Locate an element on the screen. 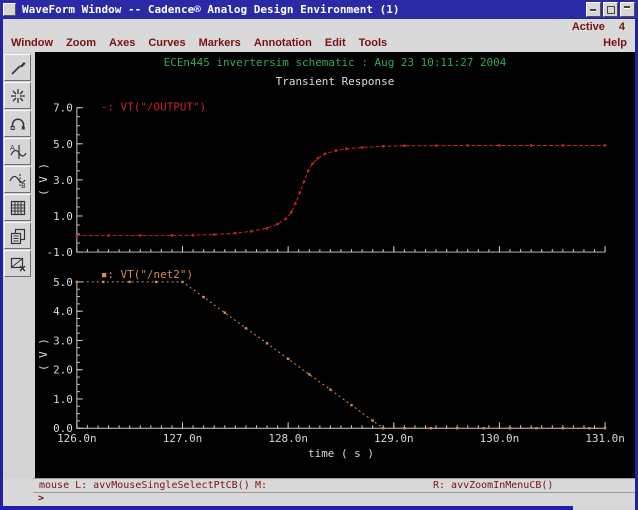 Image resolution: width=638 pixels, height=510 pixels. command-prompt: > is located at coordinates (334, 499).